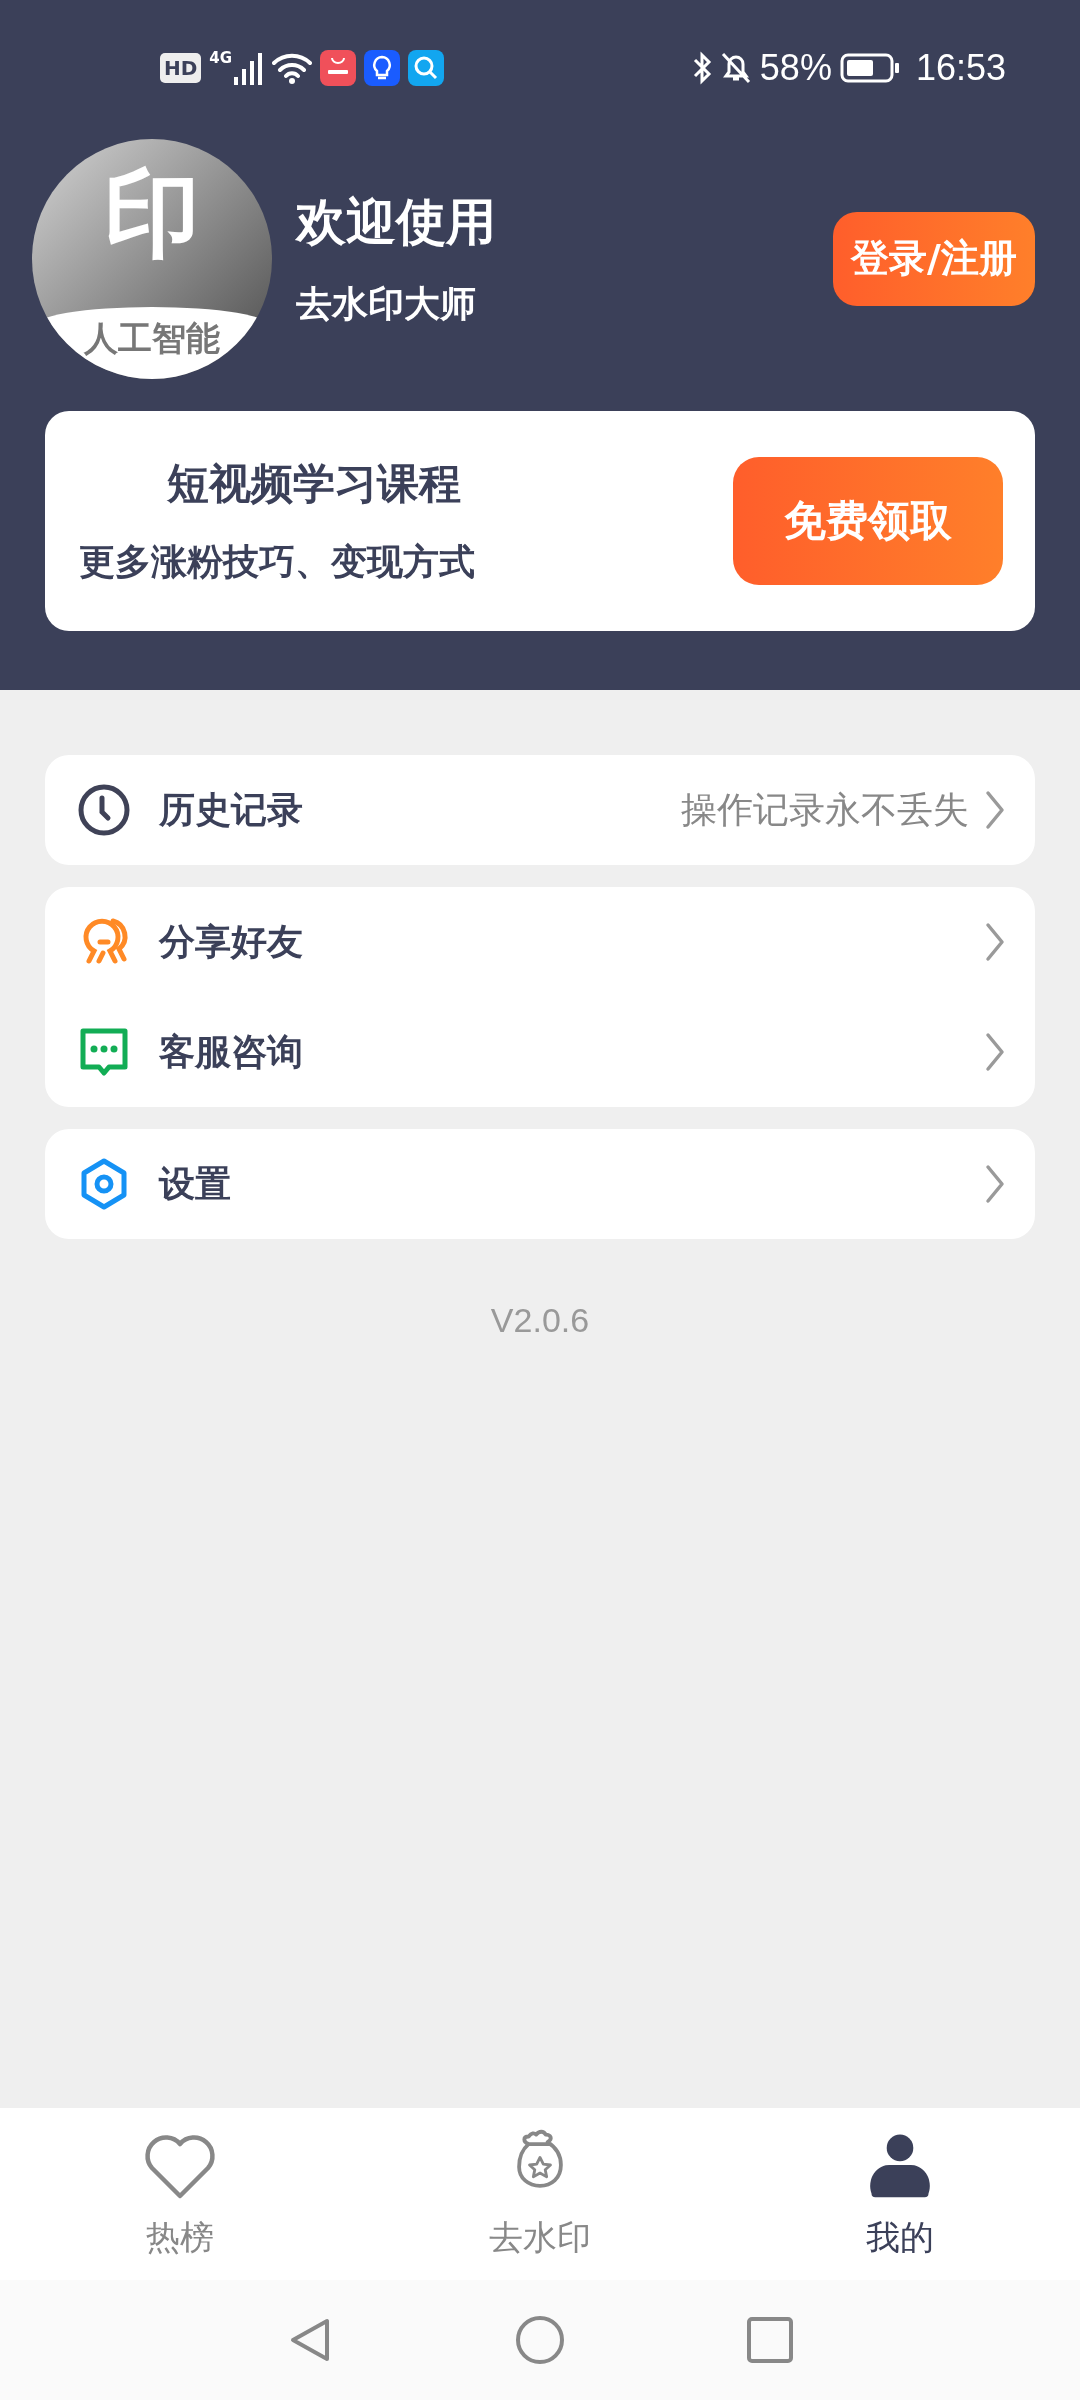 The image size is (1080, 2400). I want to click on signal-icon, so click(249, 68).